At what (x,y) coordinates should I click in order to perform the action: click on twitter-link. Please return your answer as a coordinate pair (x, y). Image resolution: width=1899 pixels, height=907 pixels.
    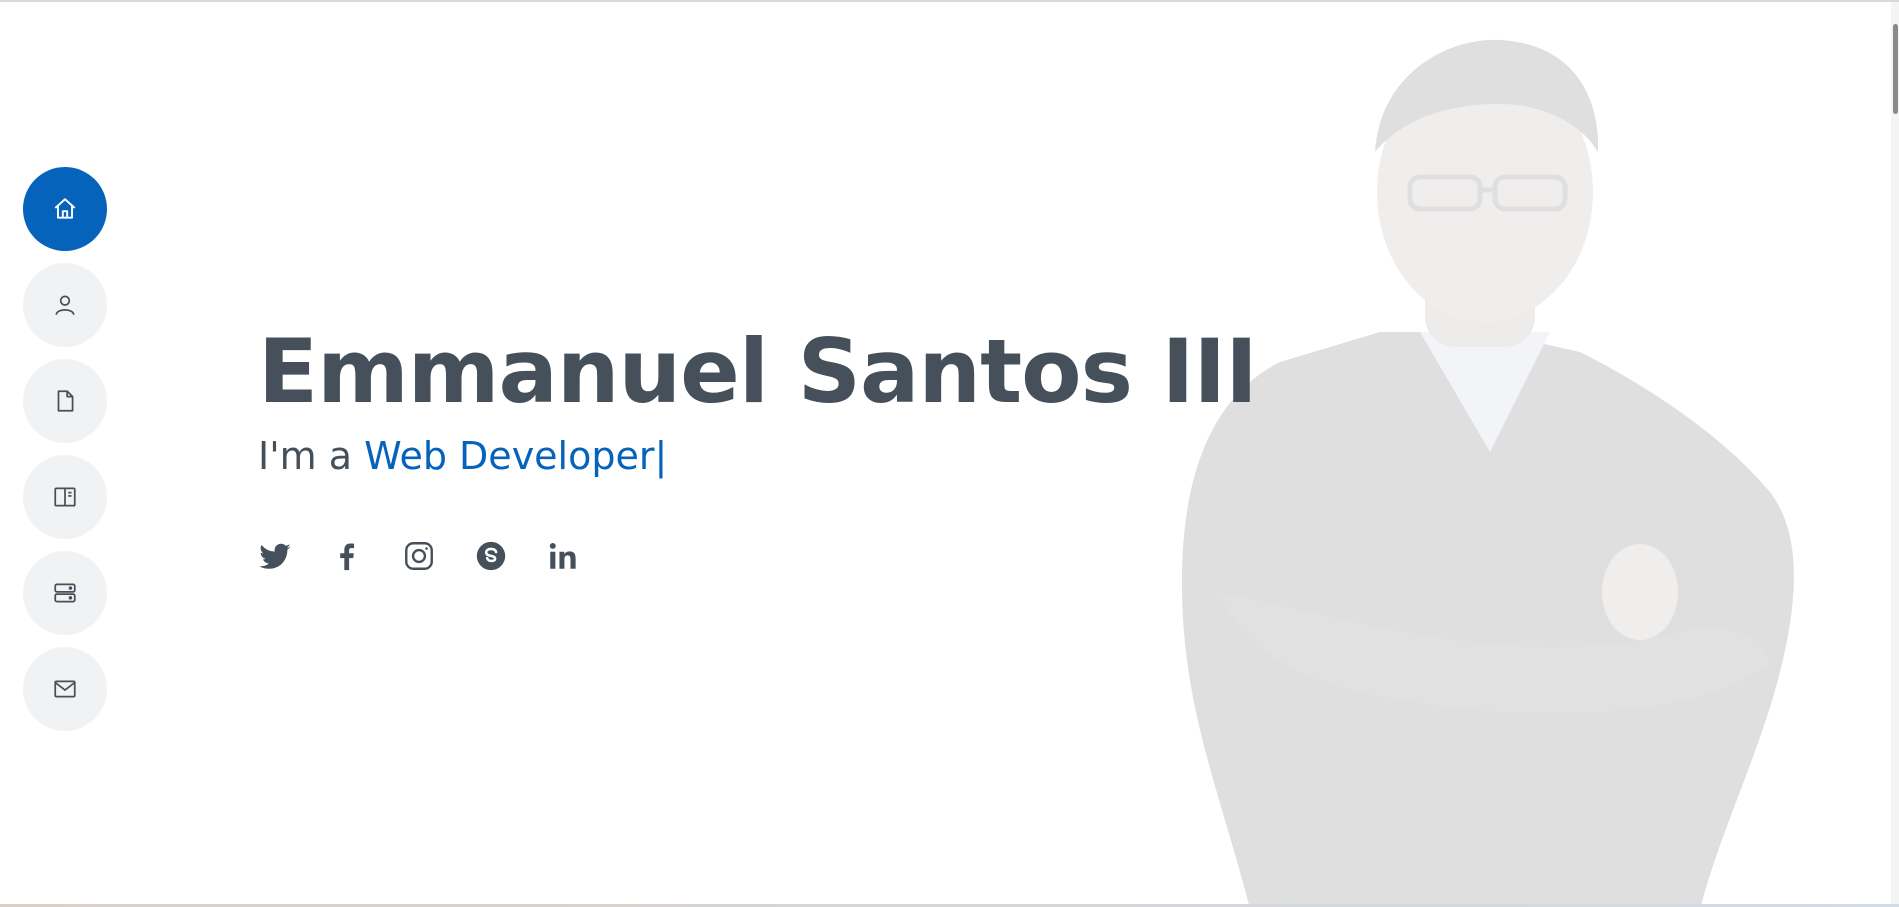
    Looking at the image, I should click on (275, 556).